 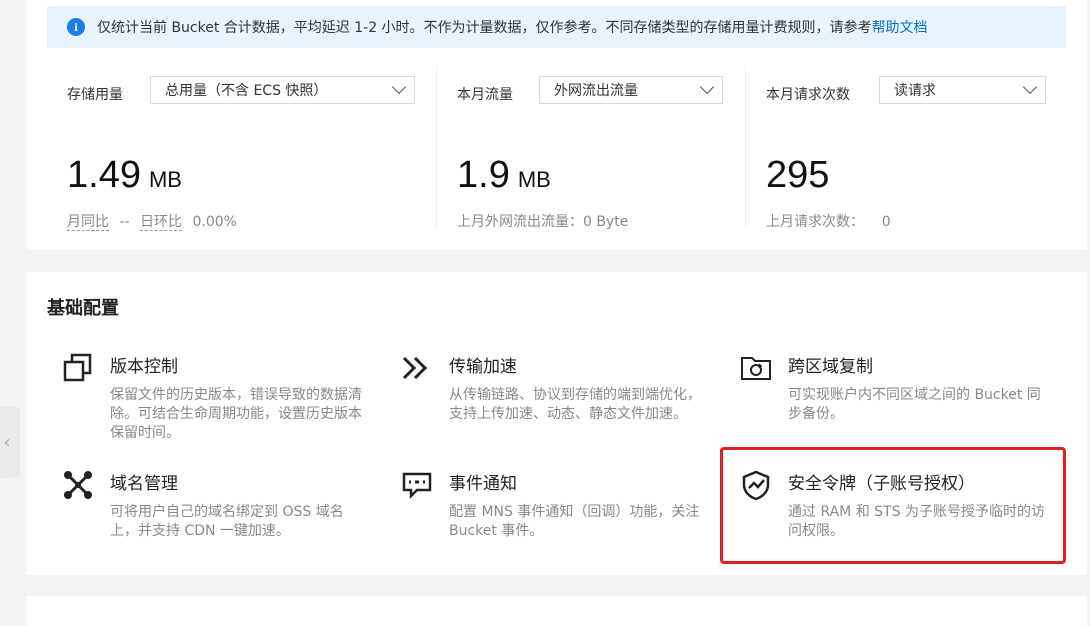 I want to click on month-compare-label: 月同比, so click(x=88, y=222).